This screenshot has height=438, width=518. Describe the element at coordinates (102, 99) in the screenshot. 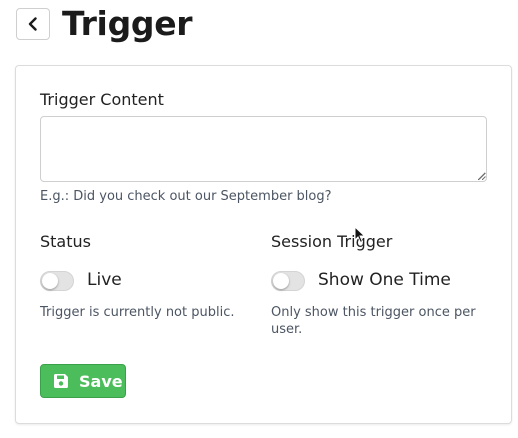

I see `trigger-content-label: Trigger Content` at that location.